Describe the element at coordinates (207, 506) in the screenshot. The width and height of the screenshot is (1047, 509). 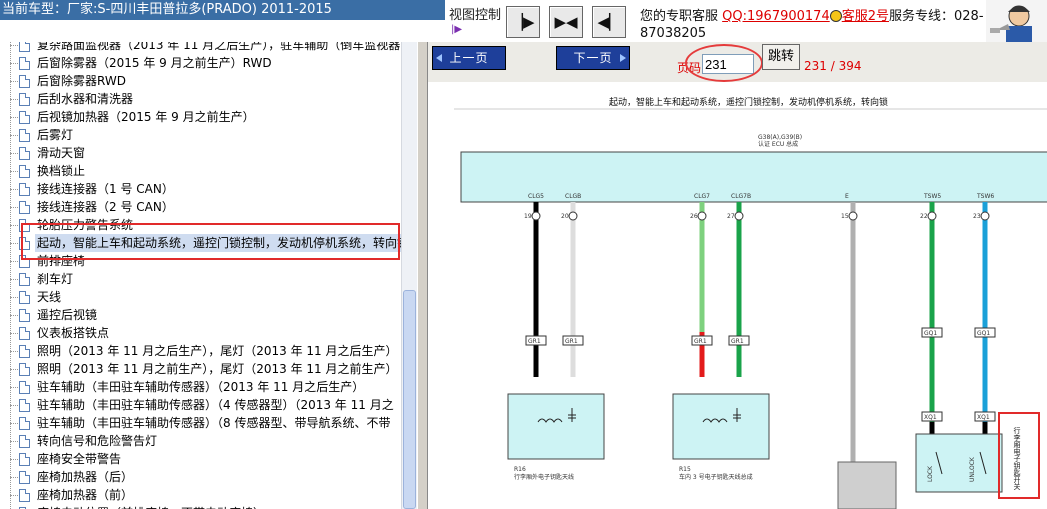
I see `tree-item: 座椅电动位置（前排座椅，不带电动座椅）` at that location.